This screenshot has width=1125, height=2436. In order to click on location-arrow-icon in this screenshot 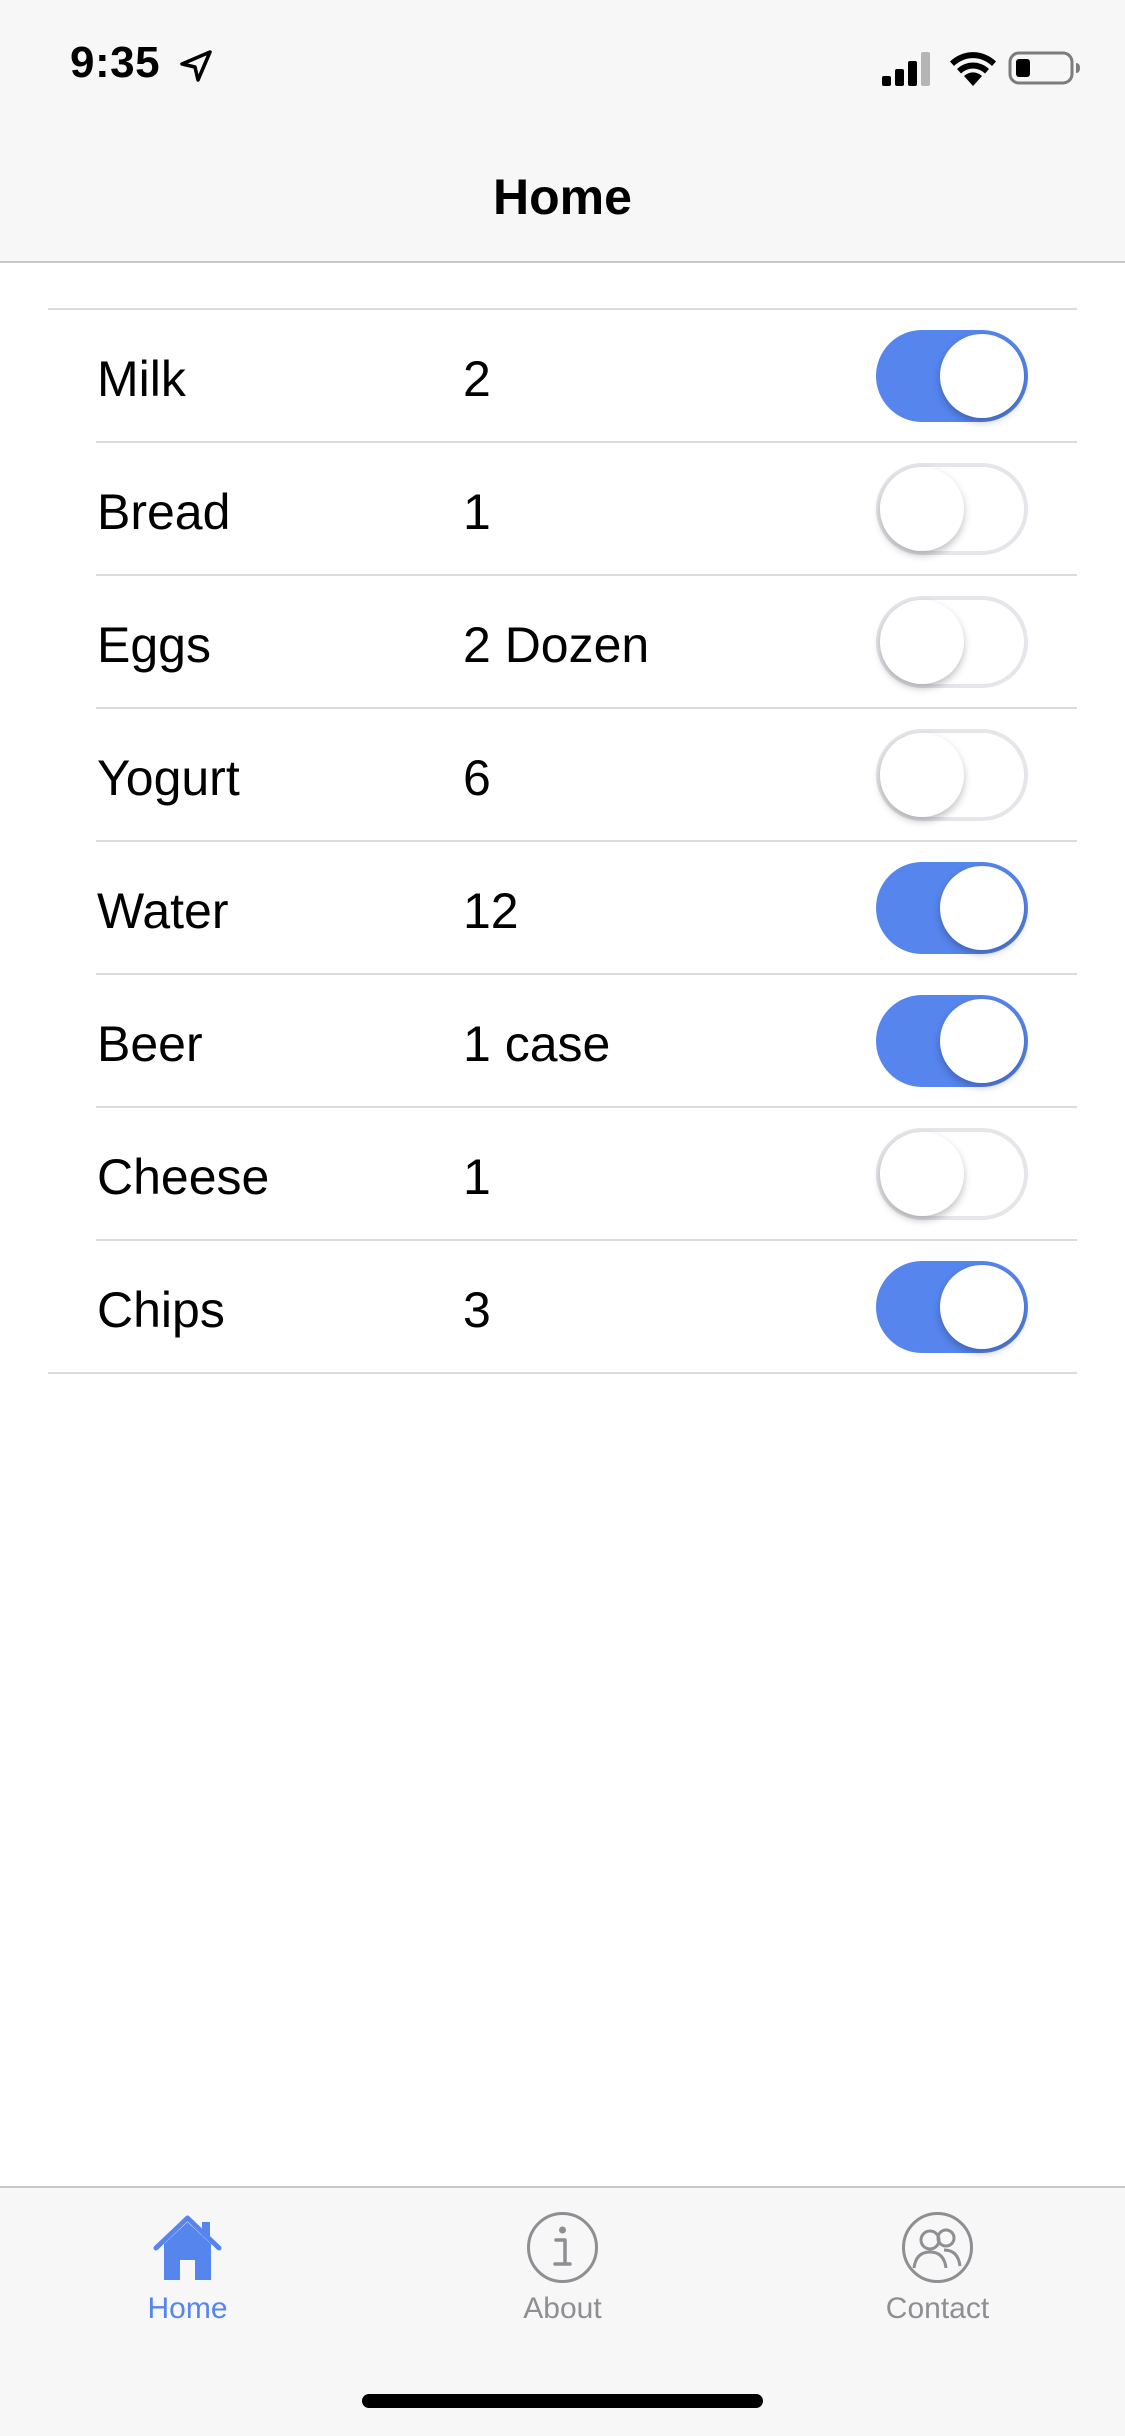, I will do `click(196, 66)`.